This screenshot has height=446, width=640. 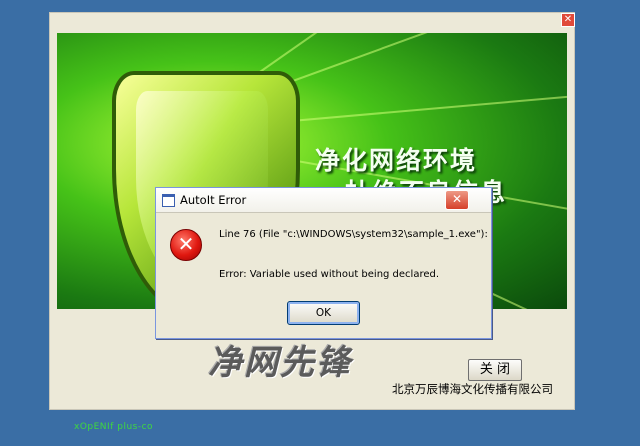 What do you see at coordinates (323, 313) in the screenshot?
I see `ok-button: OK` at bounding box center [323, 313].